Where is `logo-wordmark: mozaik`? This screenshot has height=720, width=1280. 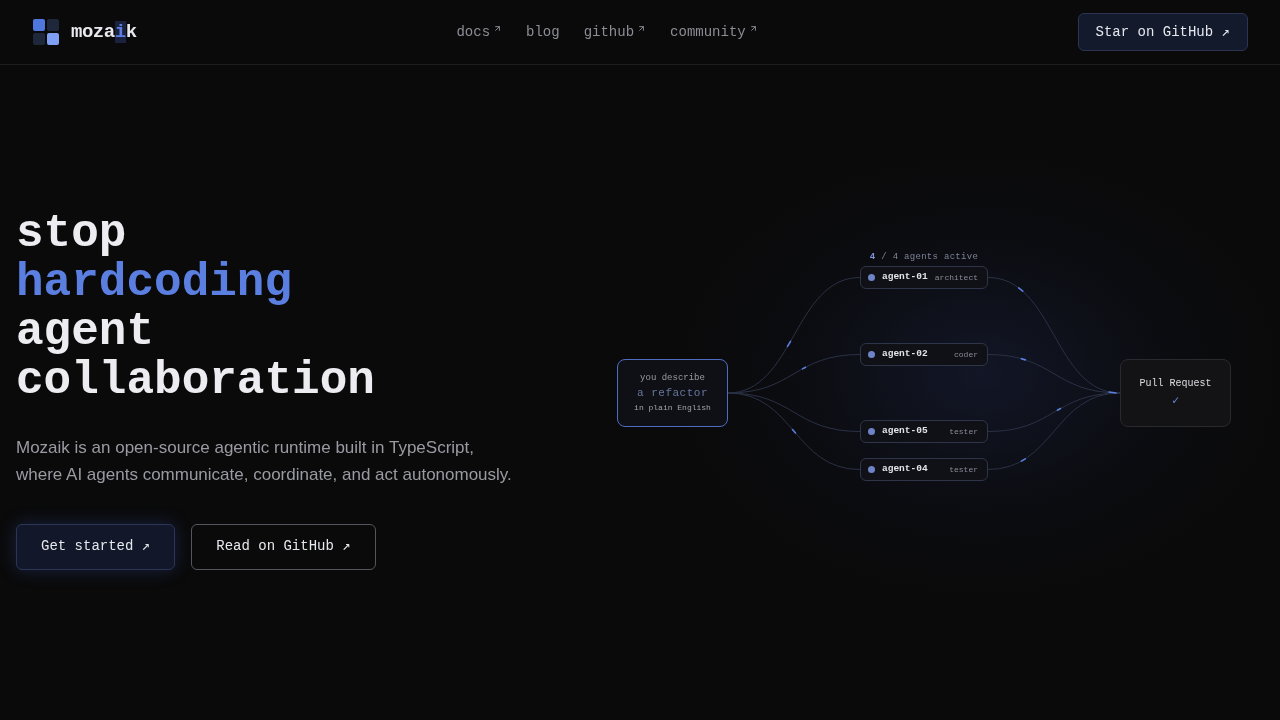 logo-wordmark: mozaik is located at coordinates (104, 32).